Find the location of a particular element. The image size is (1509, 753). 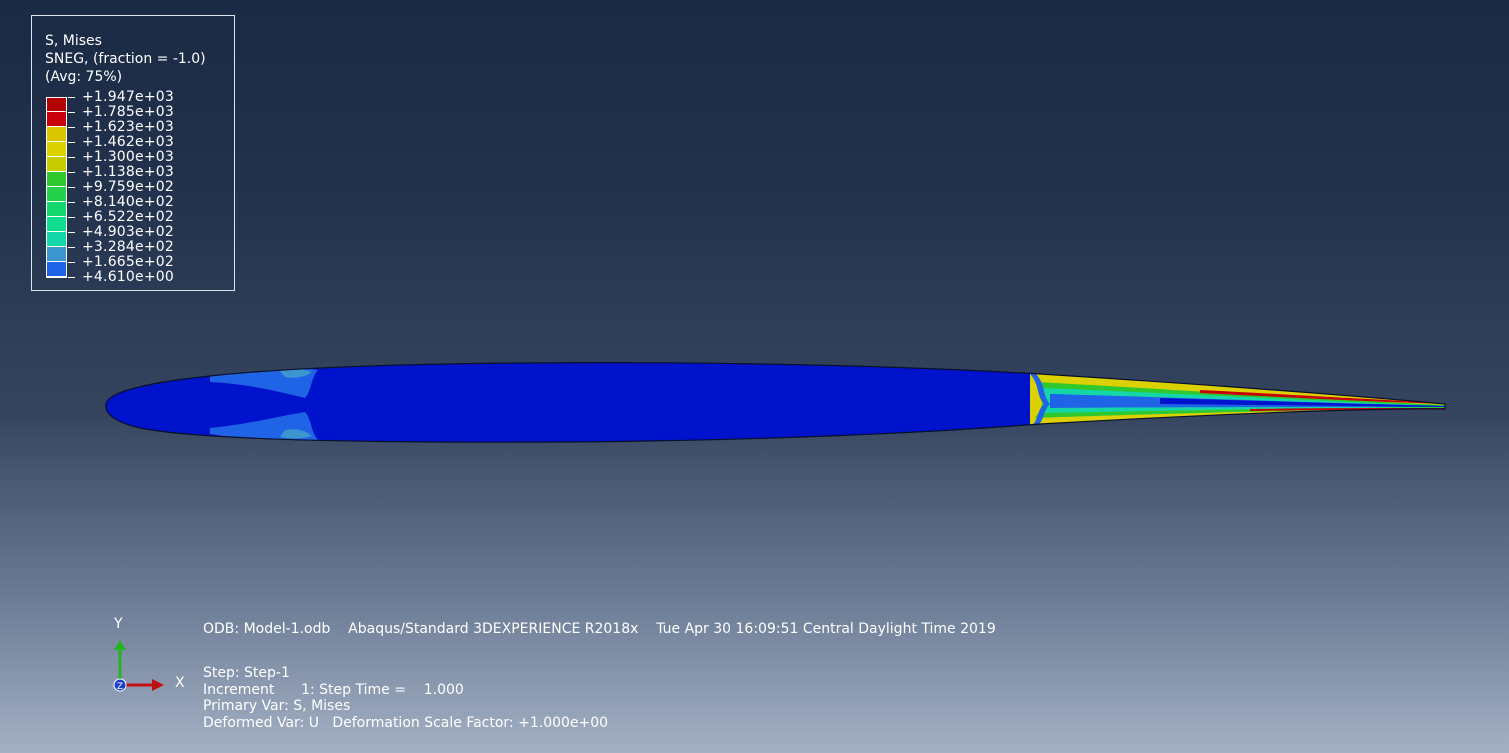

increment-label: Increment 1: Step Time = 1.000 is located at coordinates (333, 690).